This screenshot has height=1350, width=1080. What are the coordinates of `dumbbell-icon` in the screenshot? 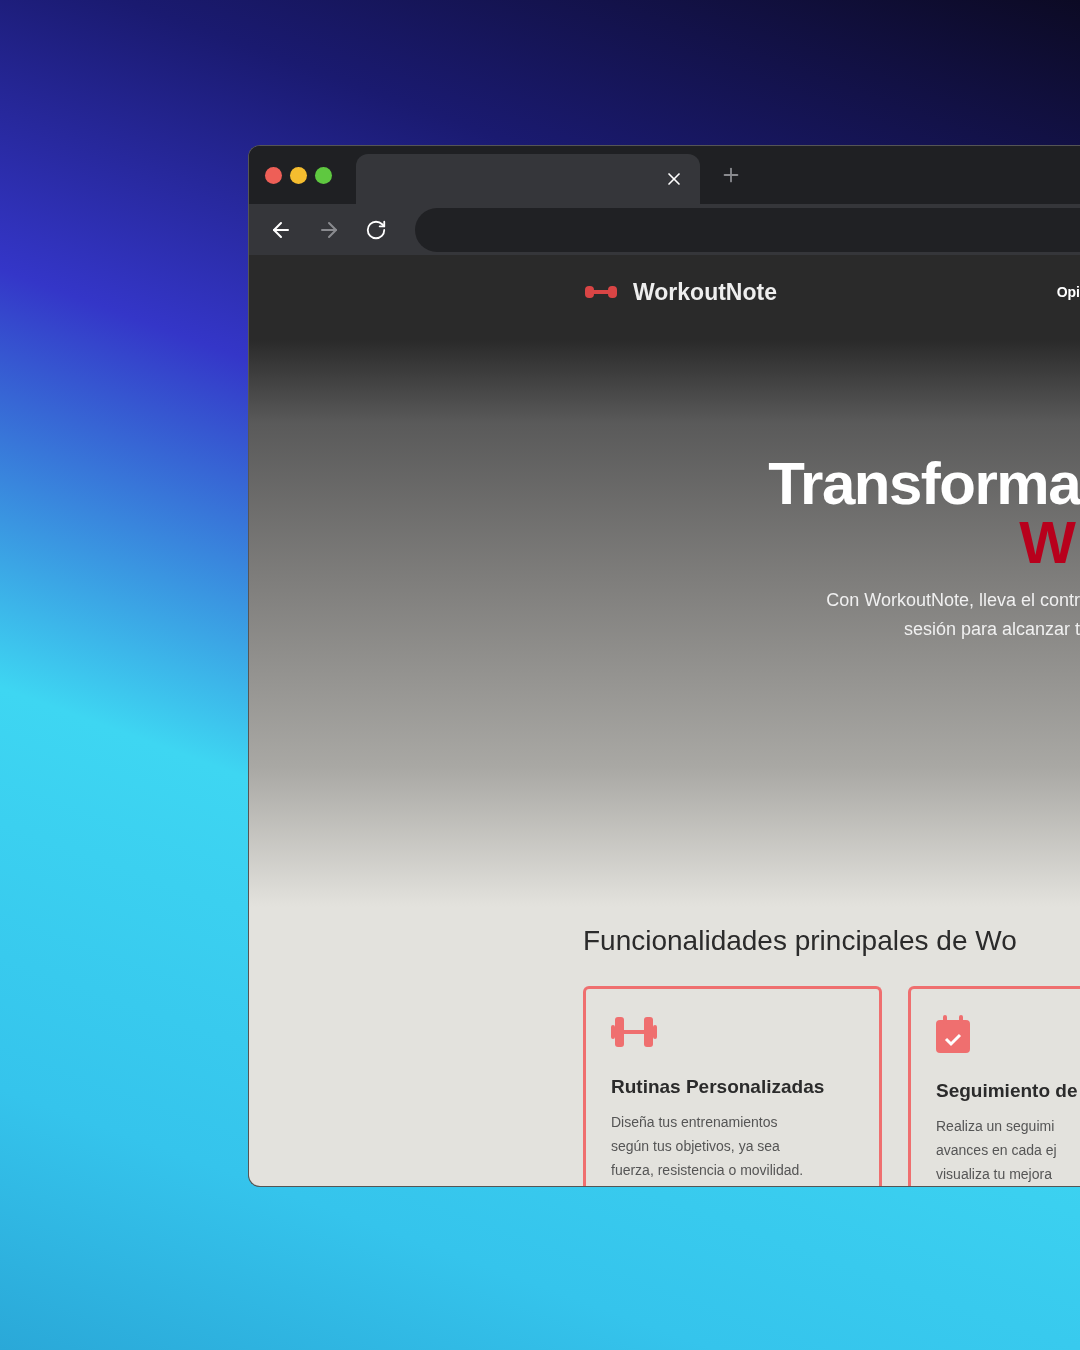 It's located at (634, 1032).